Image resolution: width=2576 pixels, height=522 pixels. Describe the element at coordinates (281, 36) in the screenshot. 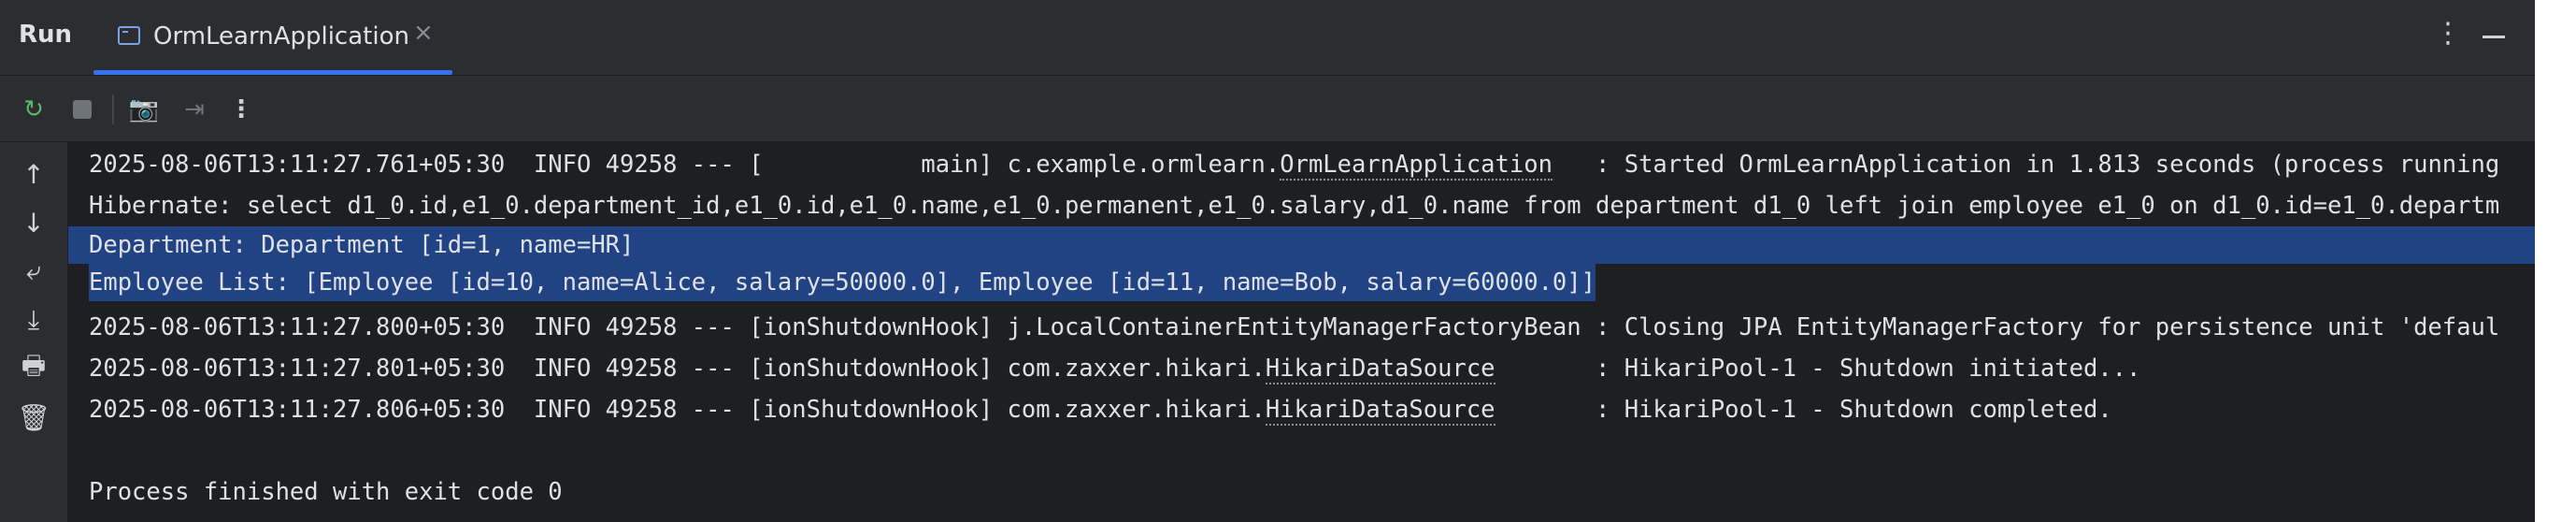

I see `tab-label: OrmLearnApplication` at that location.